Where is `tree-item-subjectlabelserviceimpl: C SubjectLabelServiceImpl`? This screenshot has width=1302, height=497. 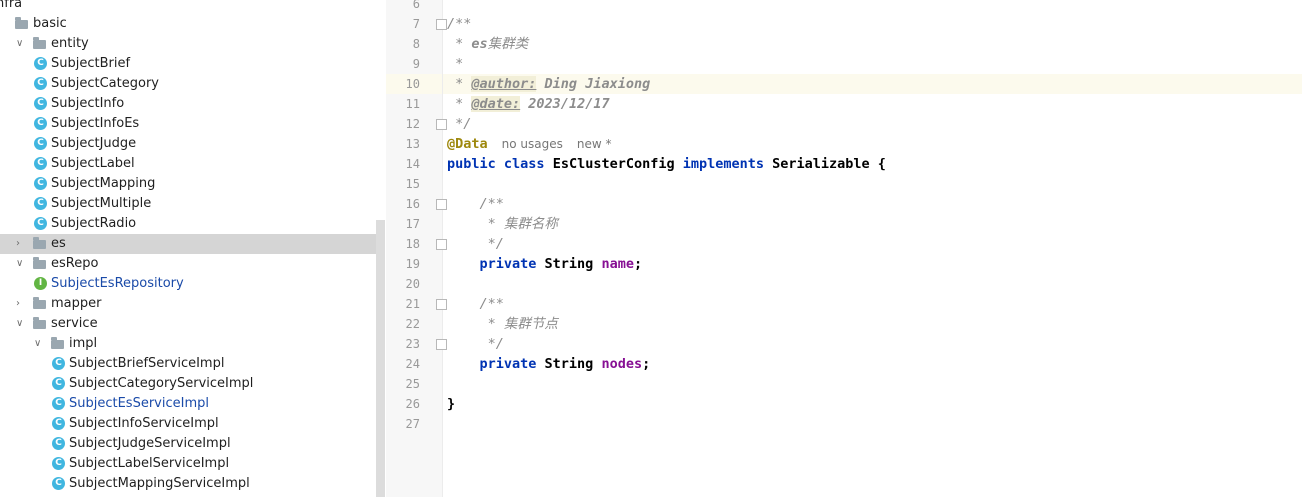 tree-item-subjectlabelserviceimpl: C SubjectLabelServiceImpl is located at coordinates (192, 464).